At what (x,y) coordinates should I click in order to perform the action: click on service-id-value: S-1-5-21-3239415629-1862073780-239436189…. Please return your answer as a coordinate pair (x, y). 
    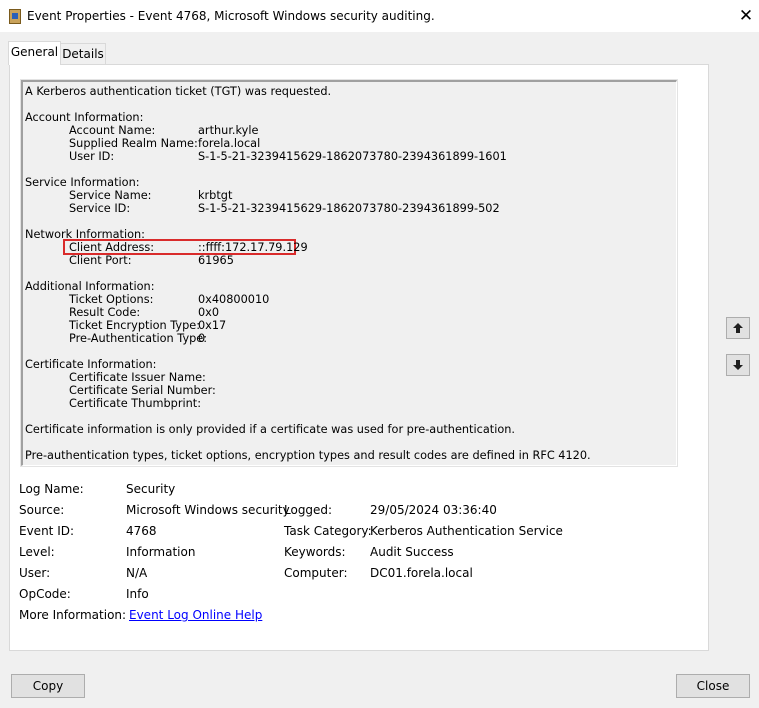
    Looking at the image, I should click on (349, 208).